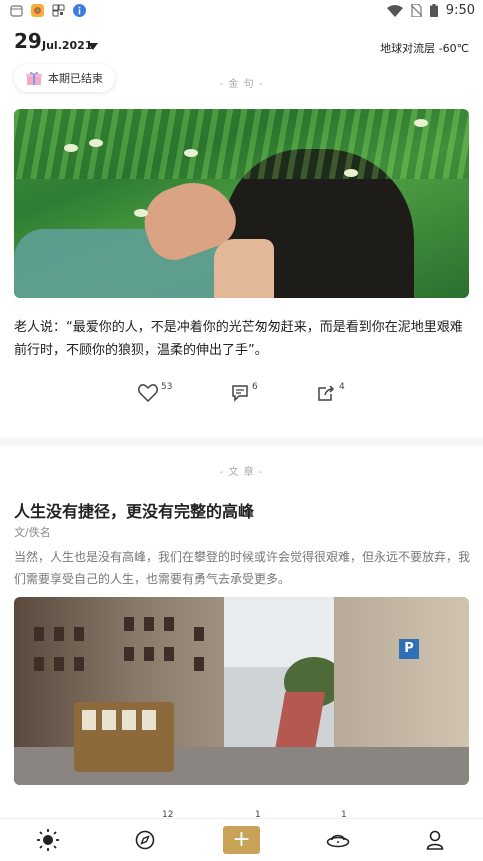 Image resolution: width=483 pixels, height=861 pixels. I want to click on user-icon, so click(435, 840).